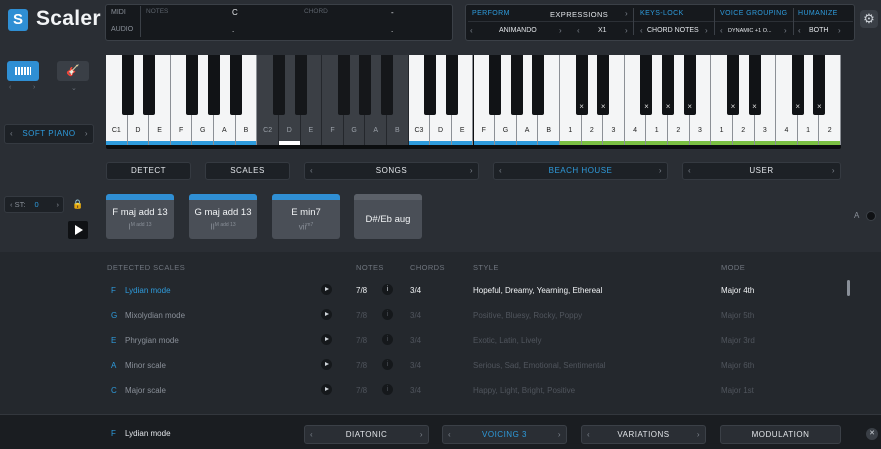  I want to click on semitone-transpose: ‹ ST: 0 ›, so click(34, 204).